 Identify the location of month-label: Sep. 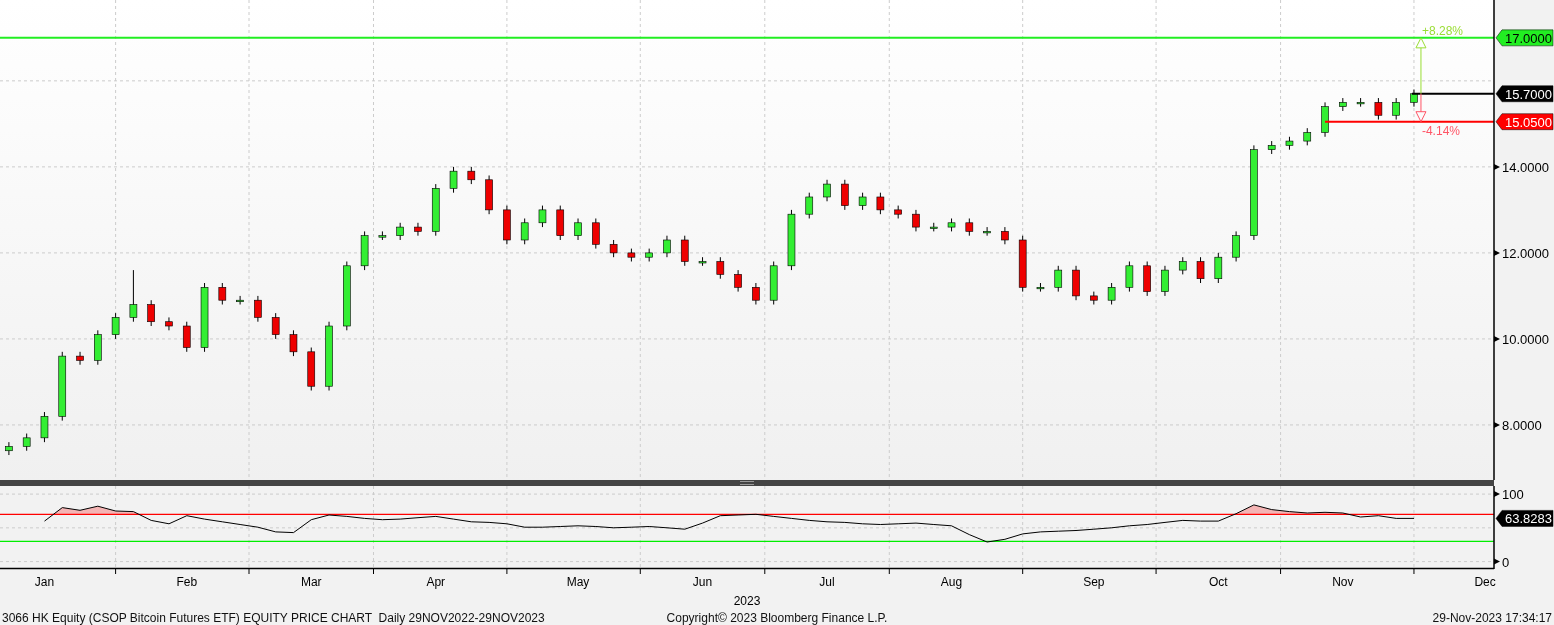
(1094, 581).